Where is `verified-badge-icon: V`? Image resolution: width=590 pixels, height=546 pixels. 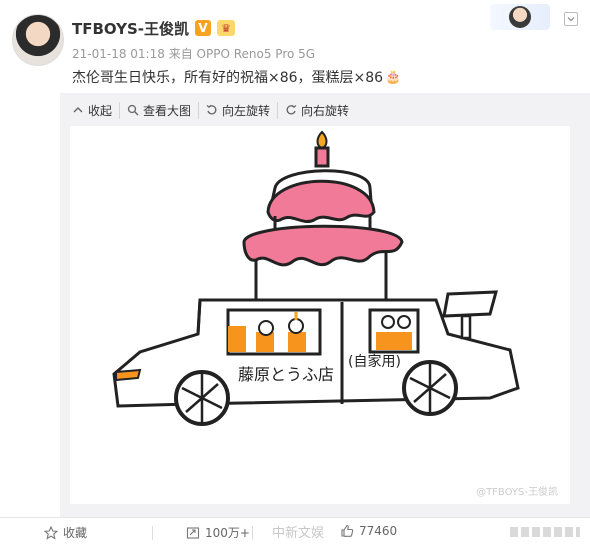
verified-badge-icon: V is located at coordinates (203, 28).